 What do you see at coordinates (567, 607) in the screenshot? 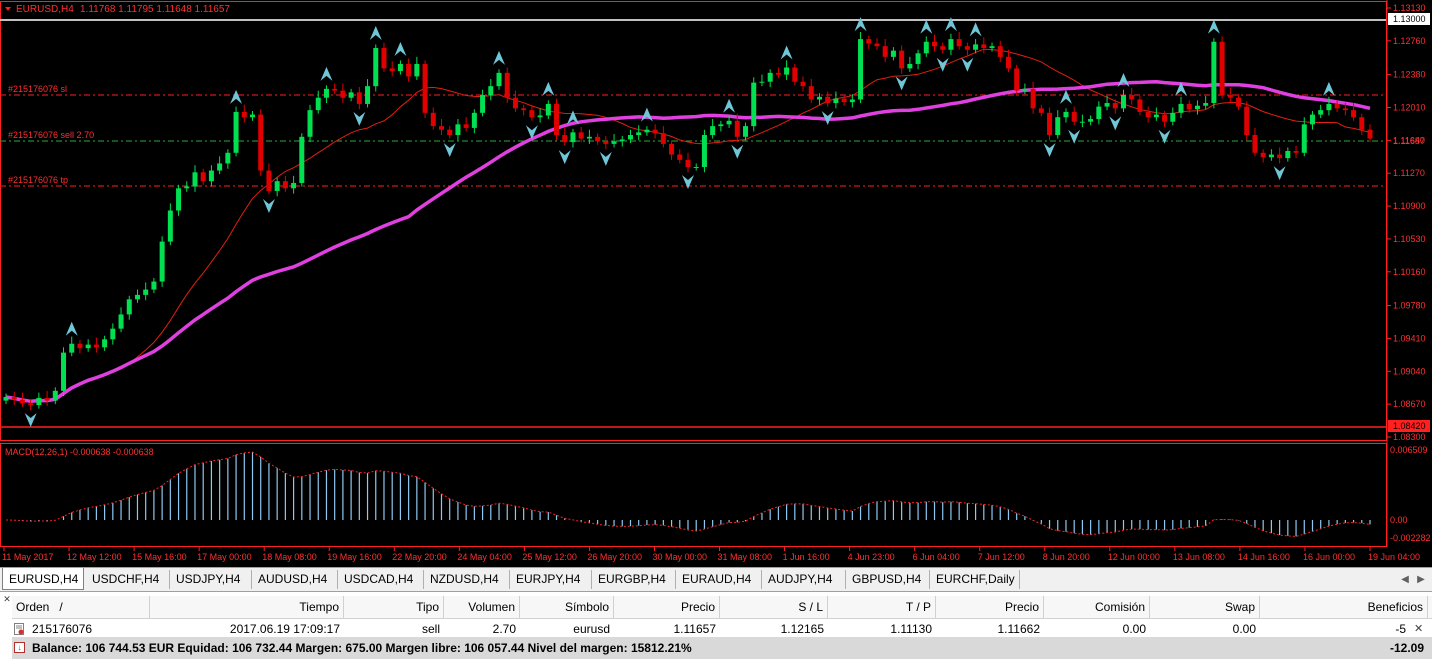
I see `col-simbolo: Símbolo` at bounding box center [567, 607].